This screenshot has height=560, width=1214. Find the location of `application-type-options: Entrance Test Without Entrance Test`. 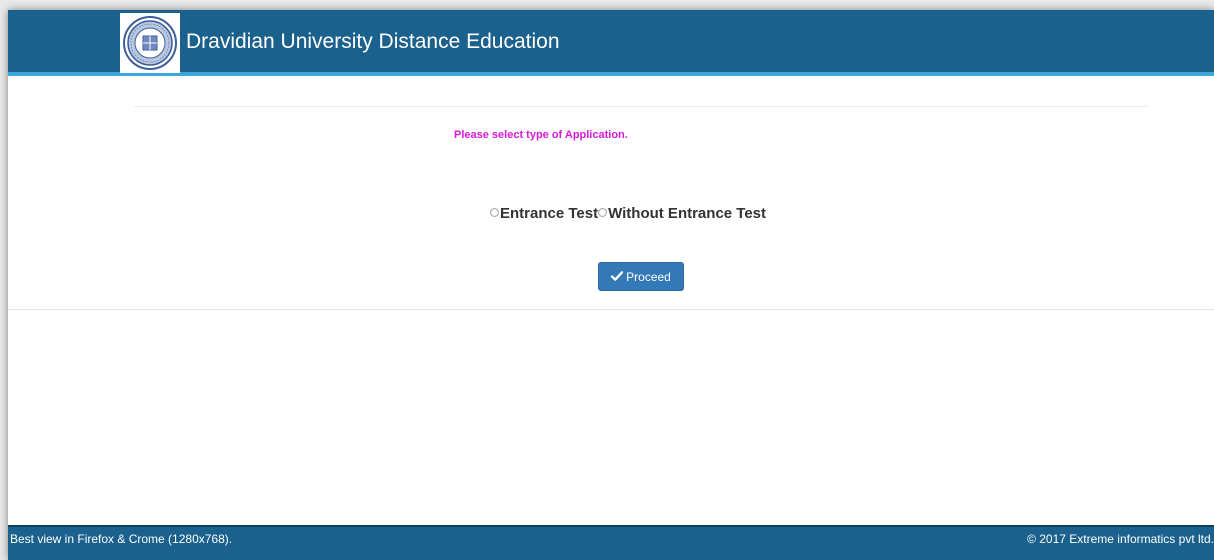

application-type-options: Entrance Test Without Entrance Test is located at coordinates (628, 213).